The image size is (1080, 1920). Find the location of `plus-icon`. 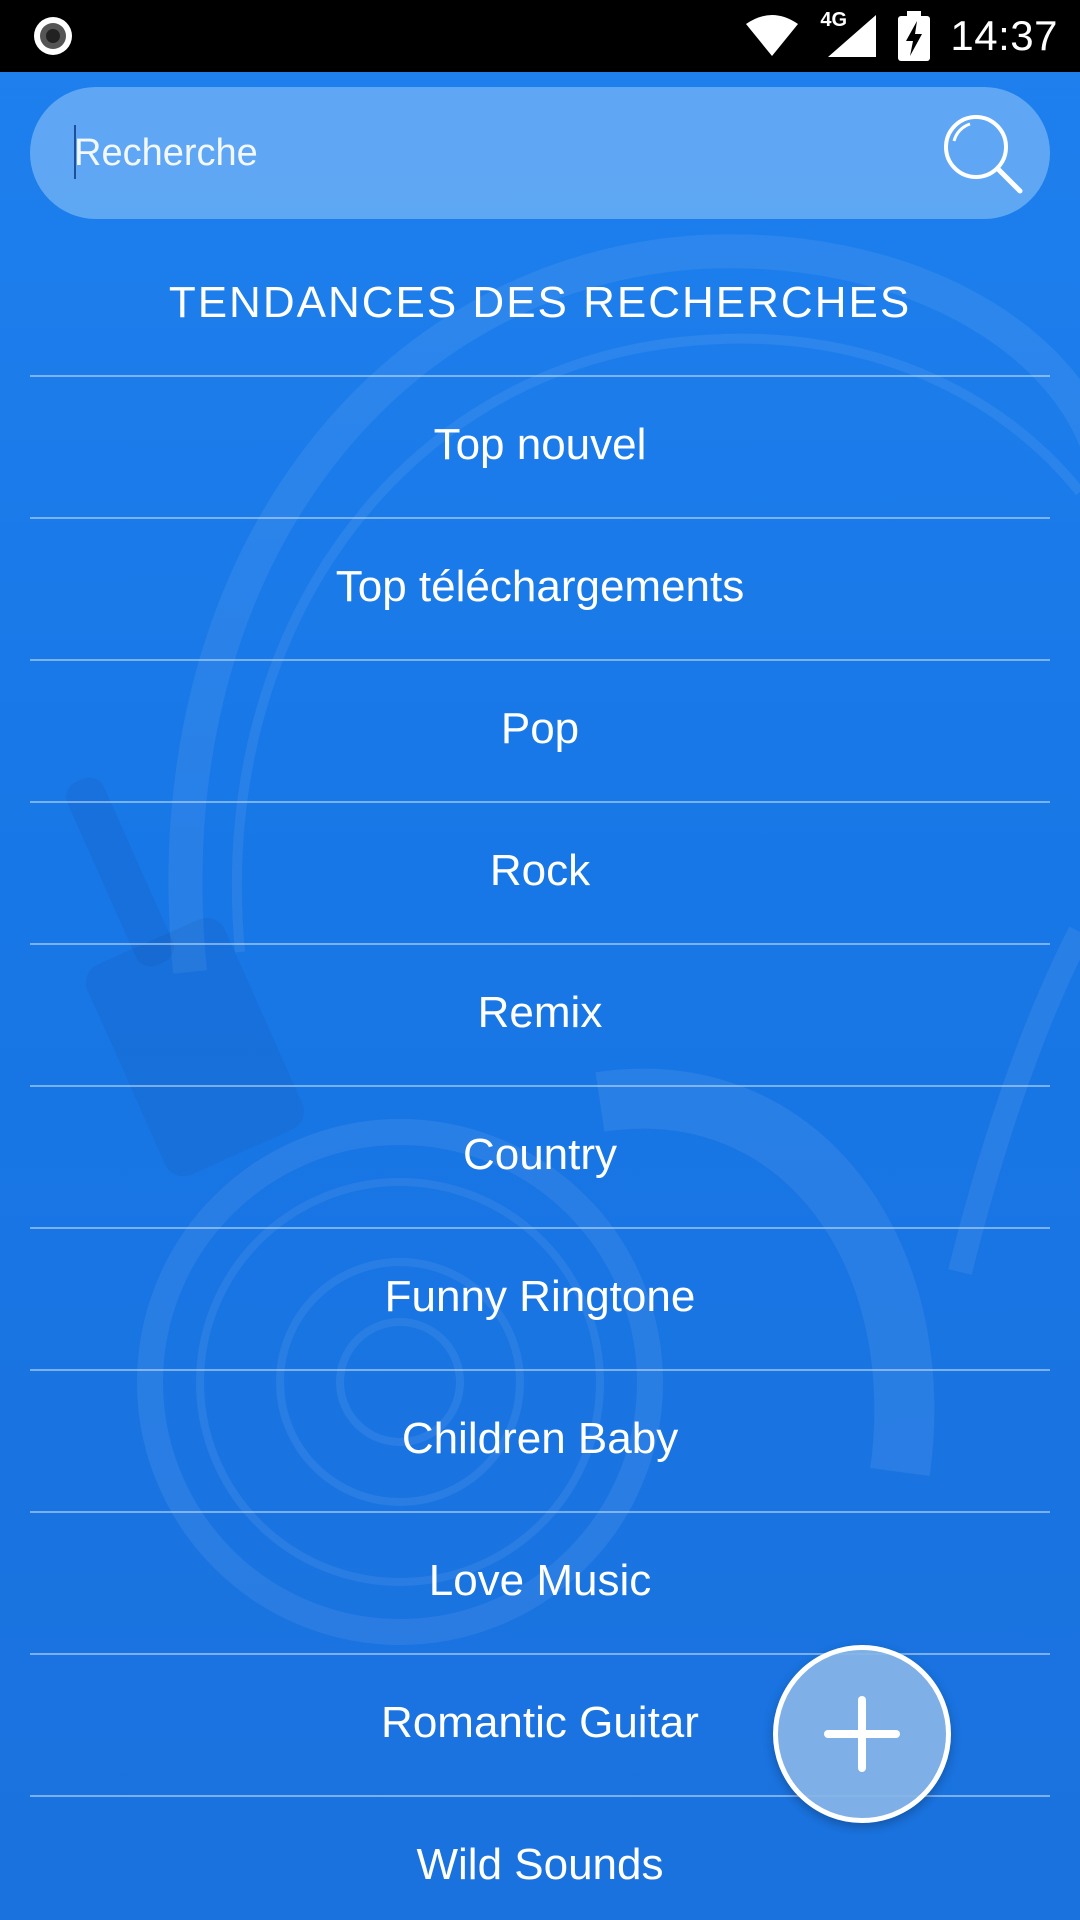

plus-icon is located at coordinates (862, 1734).